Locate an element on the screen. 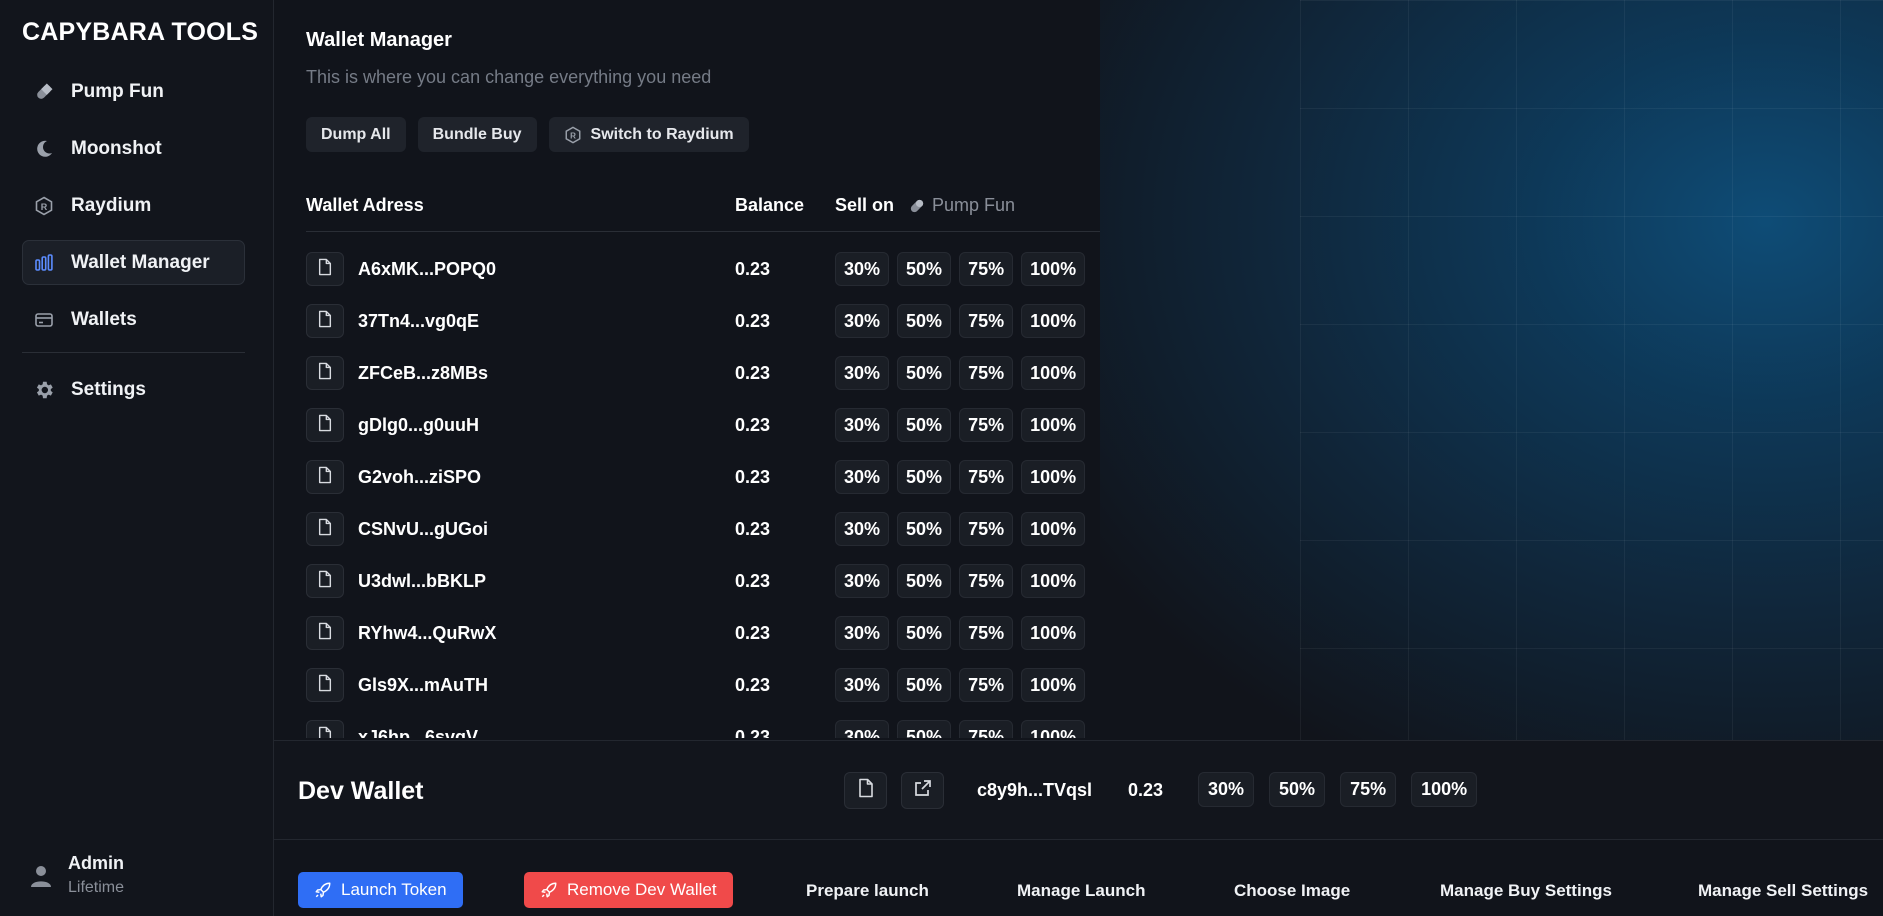 The image size is (1883, 916). sidebar-item-label: Pump Fun is located at coordinates (117, 91).